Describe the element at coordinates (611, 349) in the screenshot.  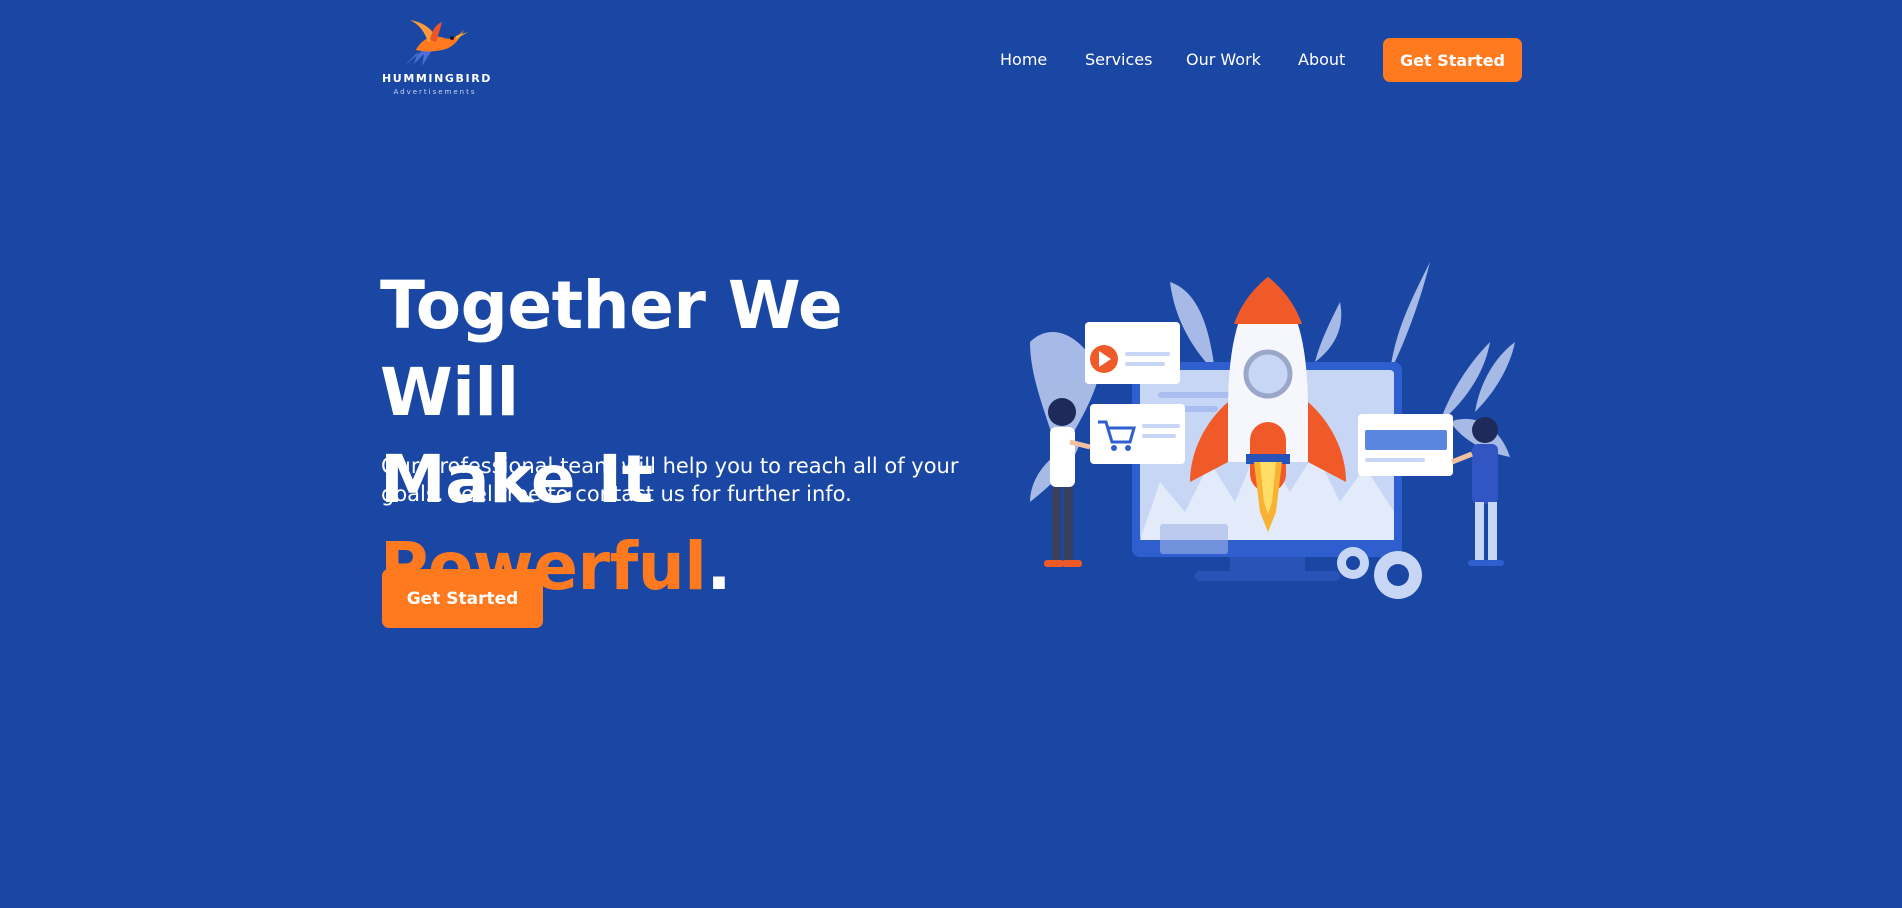
I see `headline-line-1: Together We Will` at that location.